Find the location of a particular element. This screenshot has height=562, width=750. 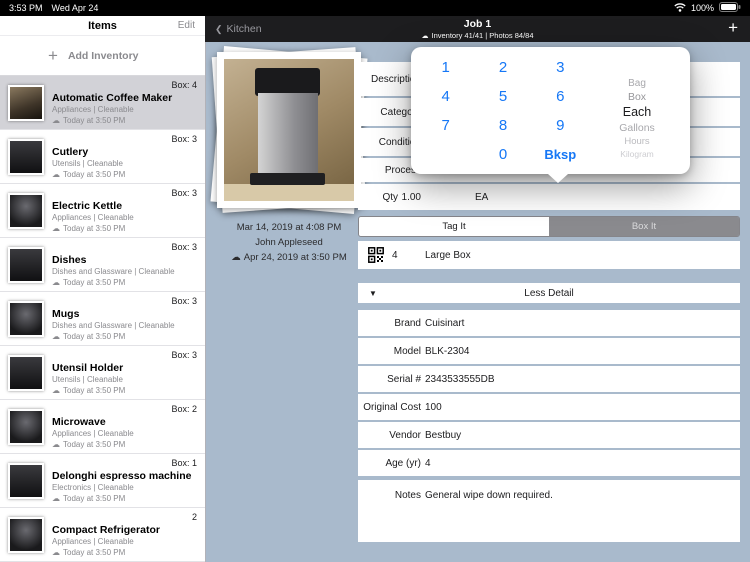

wifi-icon is located at coordinates (680, 8).